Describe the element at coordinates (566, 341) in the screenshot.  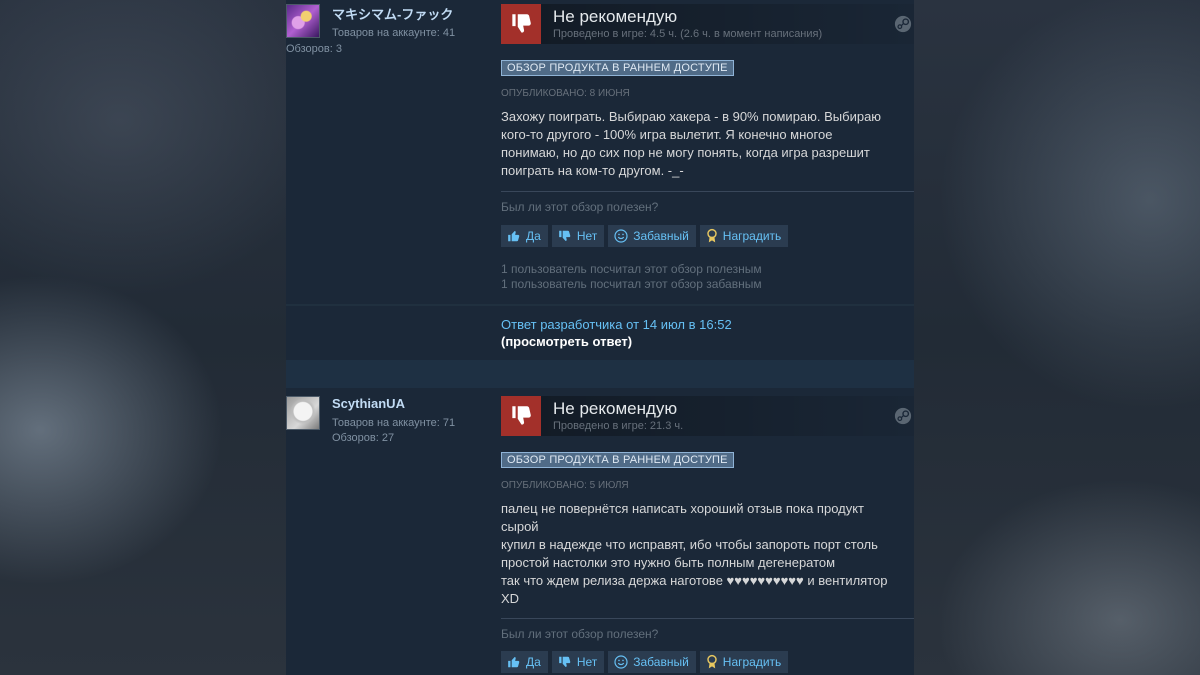
I see `view-response-link: (просмотреть ответ)` at that location.